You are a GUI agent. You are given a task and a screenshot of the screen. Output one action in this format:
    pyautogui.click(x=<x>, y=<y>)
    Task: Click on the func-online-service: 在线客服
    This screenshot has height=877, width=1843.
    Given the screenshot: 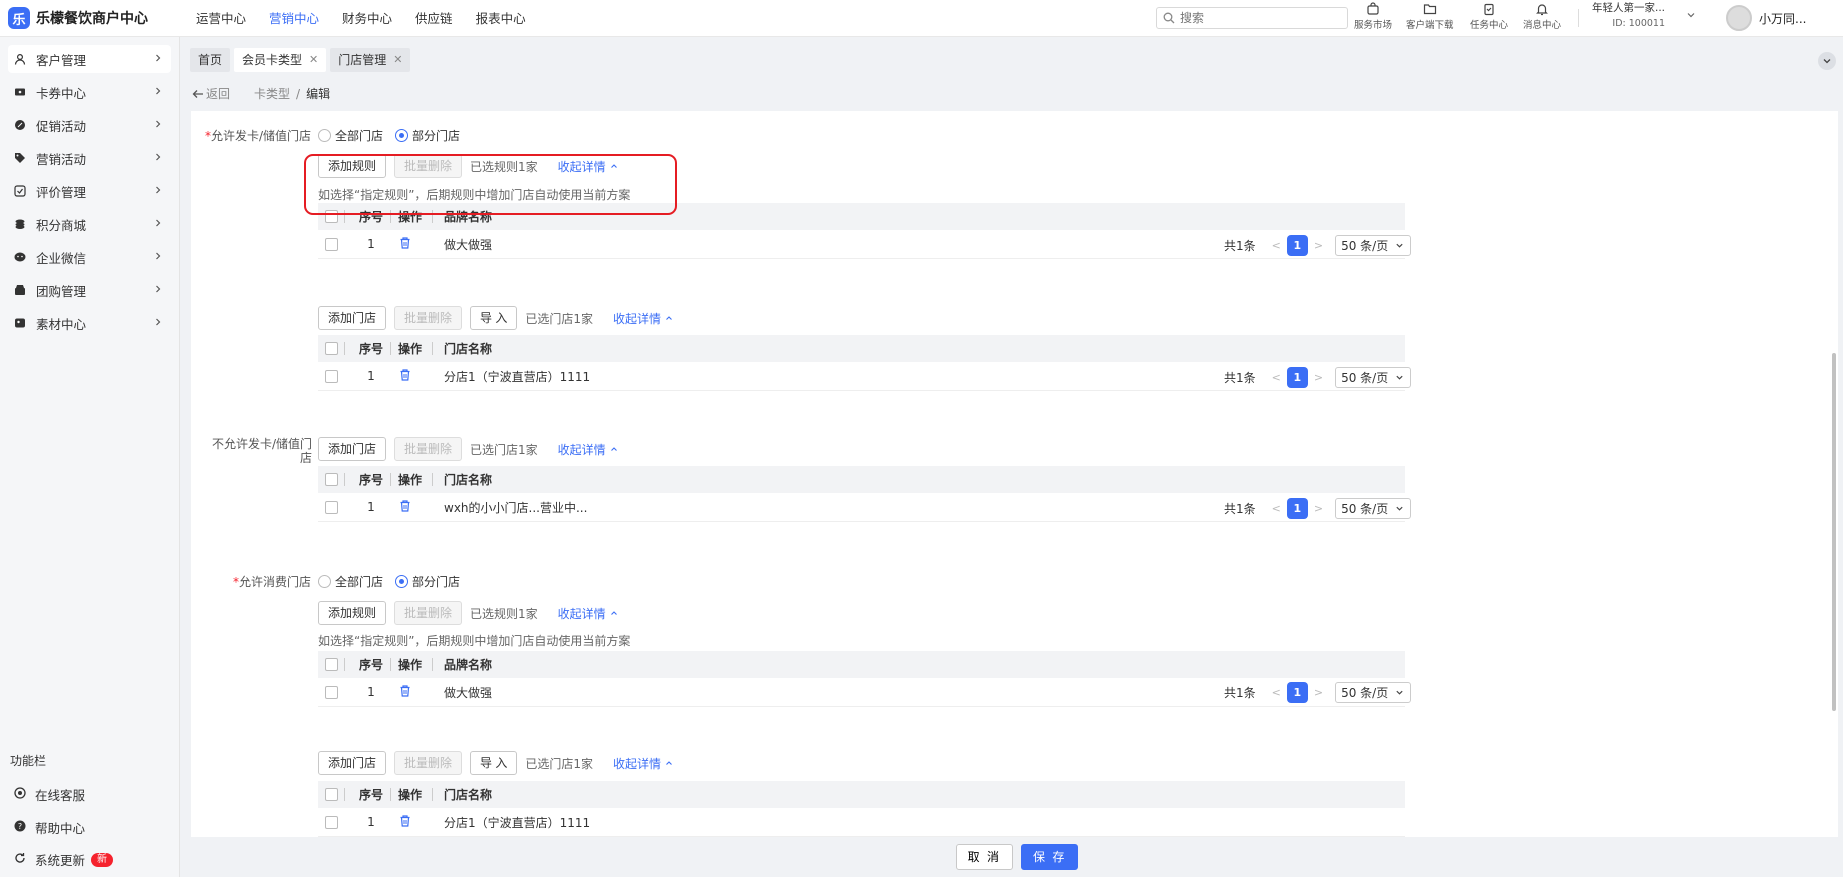 What is the action you would take?
    pyautogui.click(x=49, y=794)
    